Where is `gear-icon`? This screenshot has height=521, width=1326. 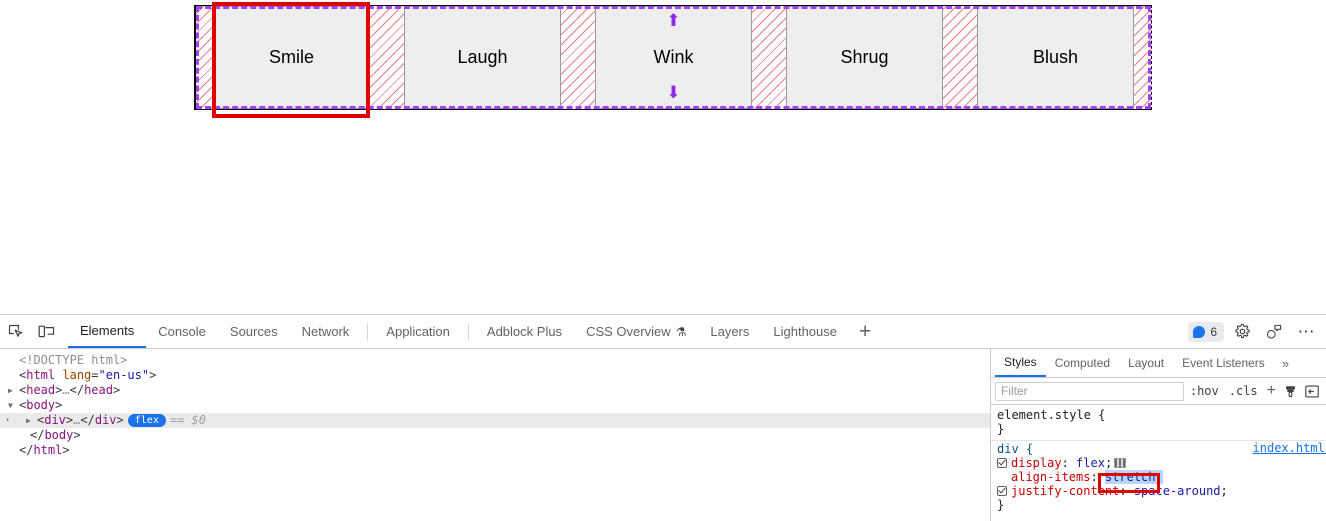 gear-icon is located at coordinates (1242, 332).